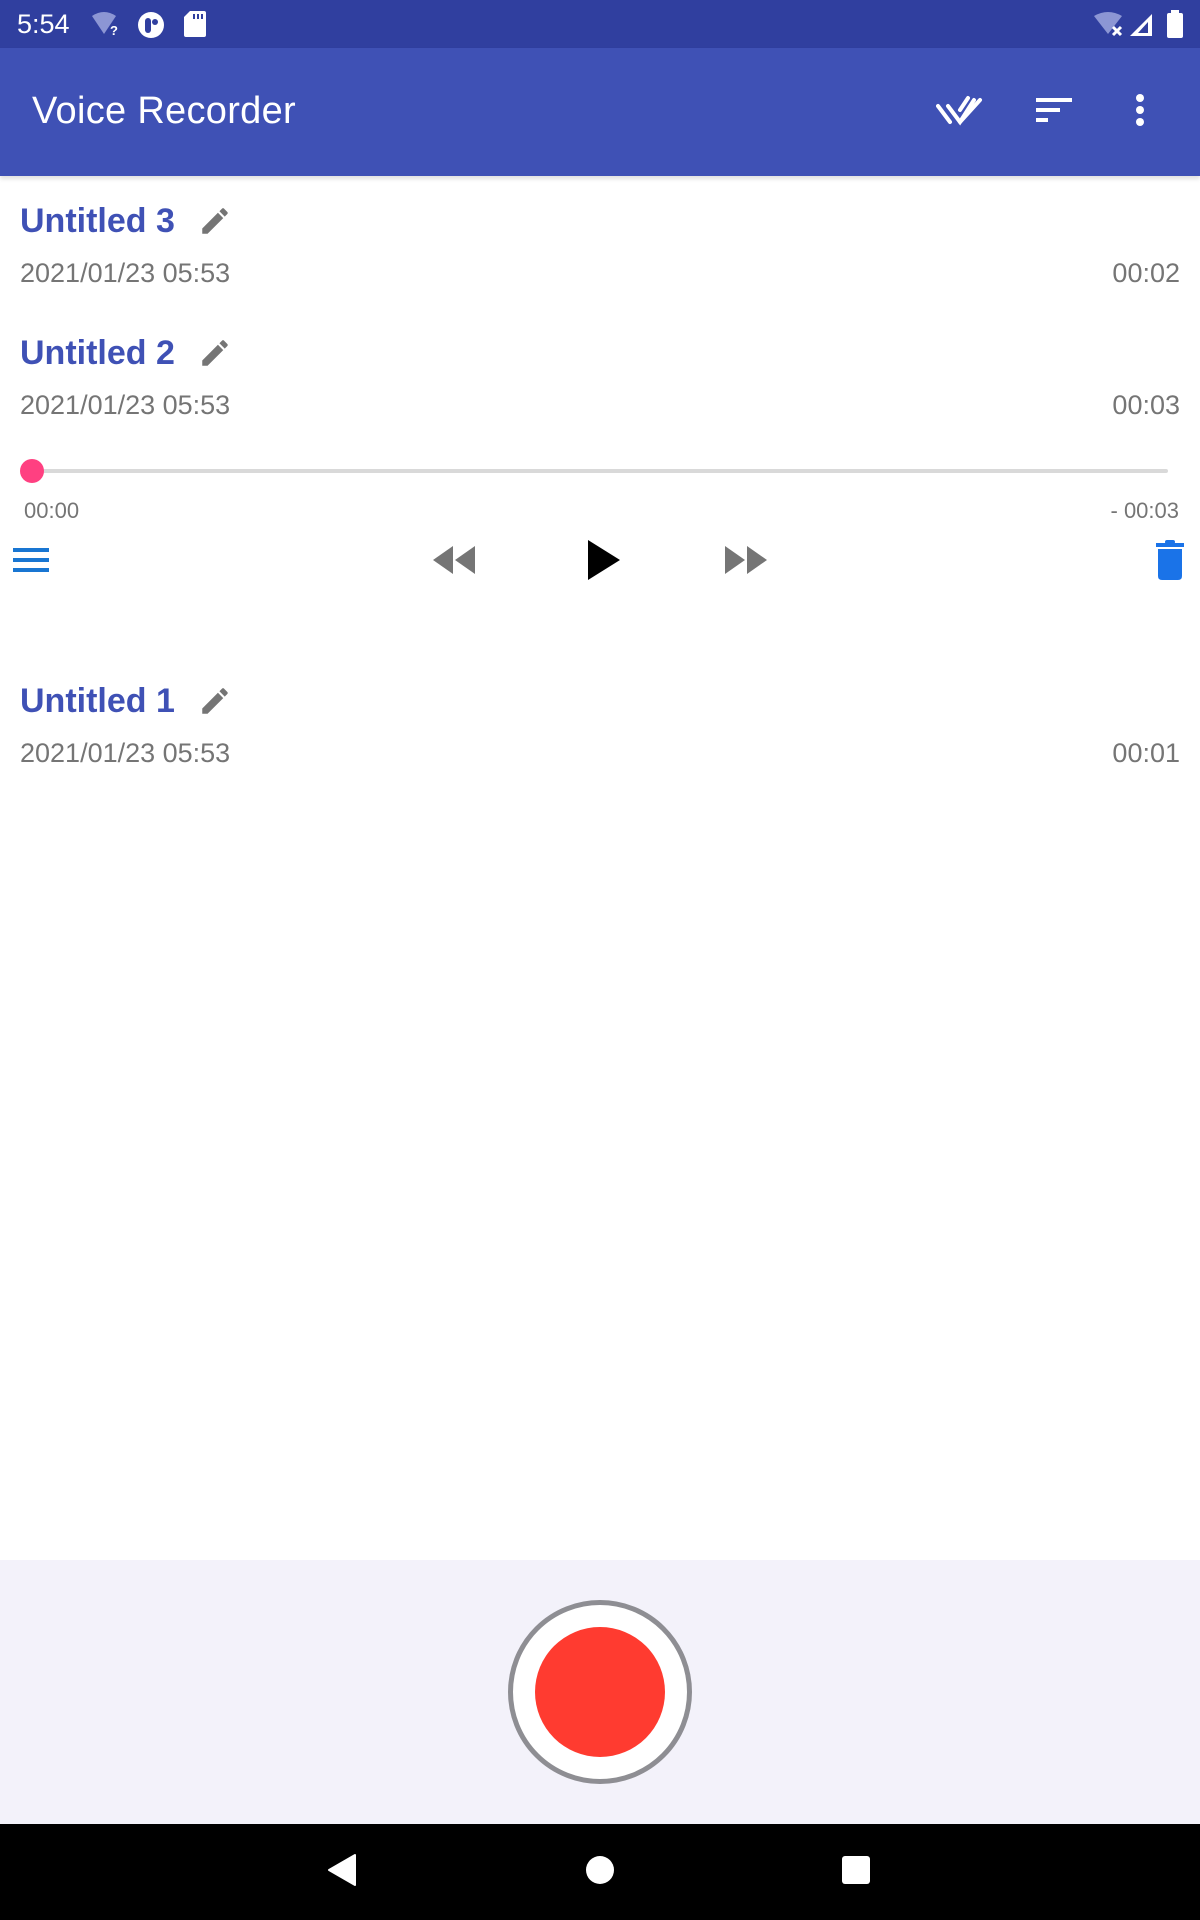 This screenshot has width=1200, height=1920. I want to click on recording-title: Untitled 3, so click(97, 221).